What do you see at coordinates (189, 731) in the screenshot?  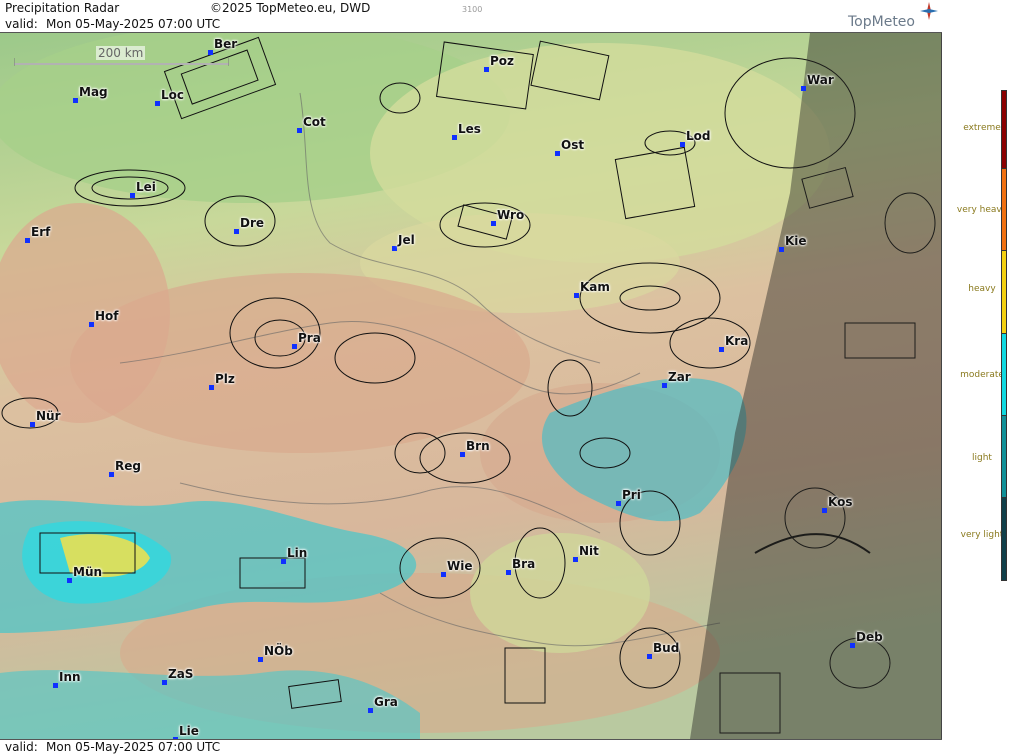 I see `city-label: Lie` at bounding box center [189, 731].